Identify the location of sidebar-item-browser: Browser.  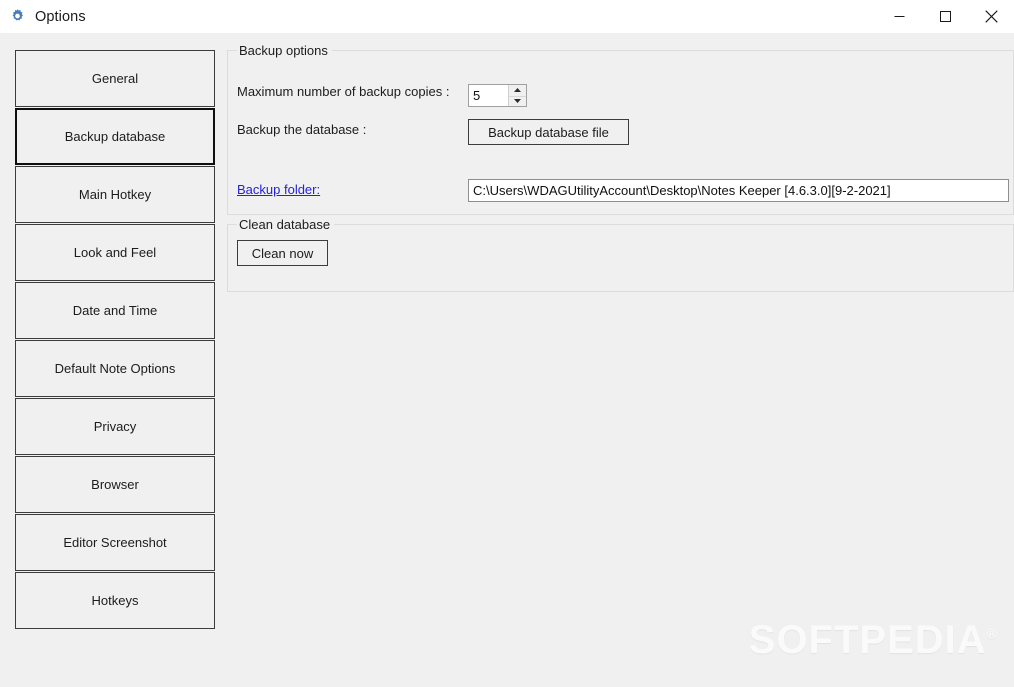
(115, 484).